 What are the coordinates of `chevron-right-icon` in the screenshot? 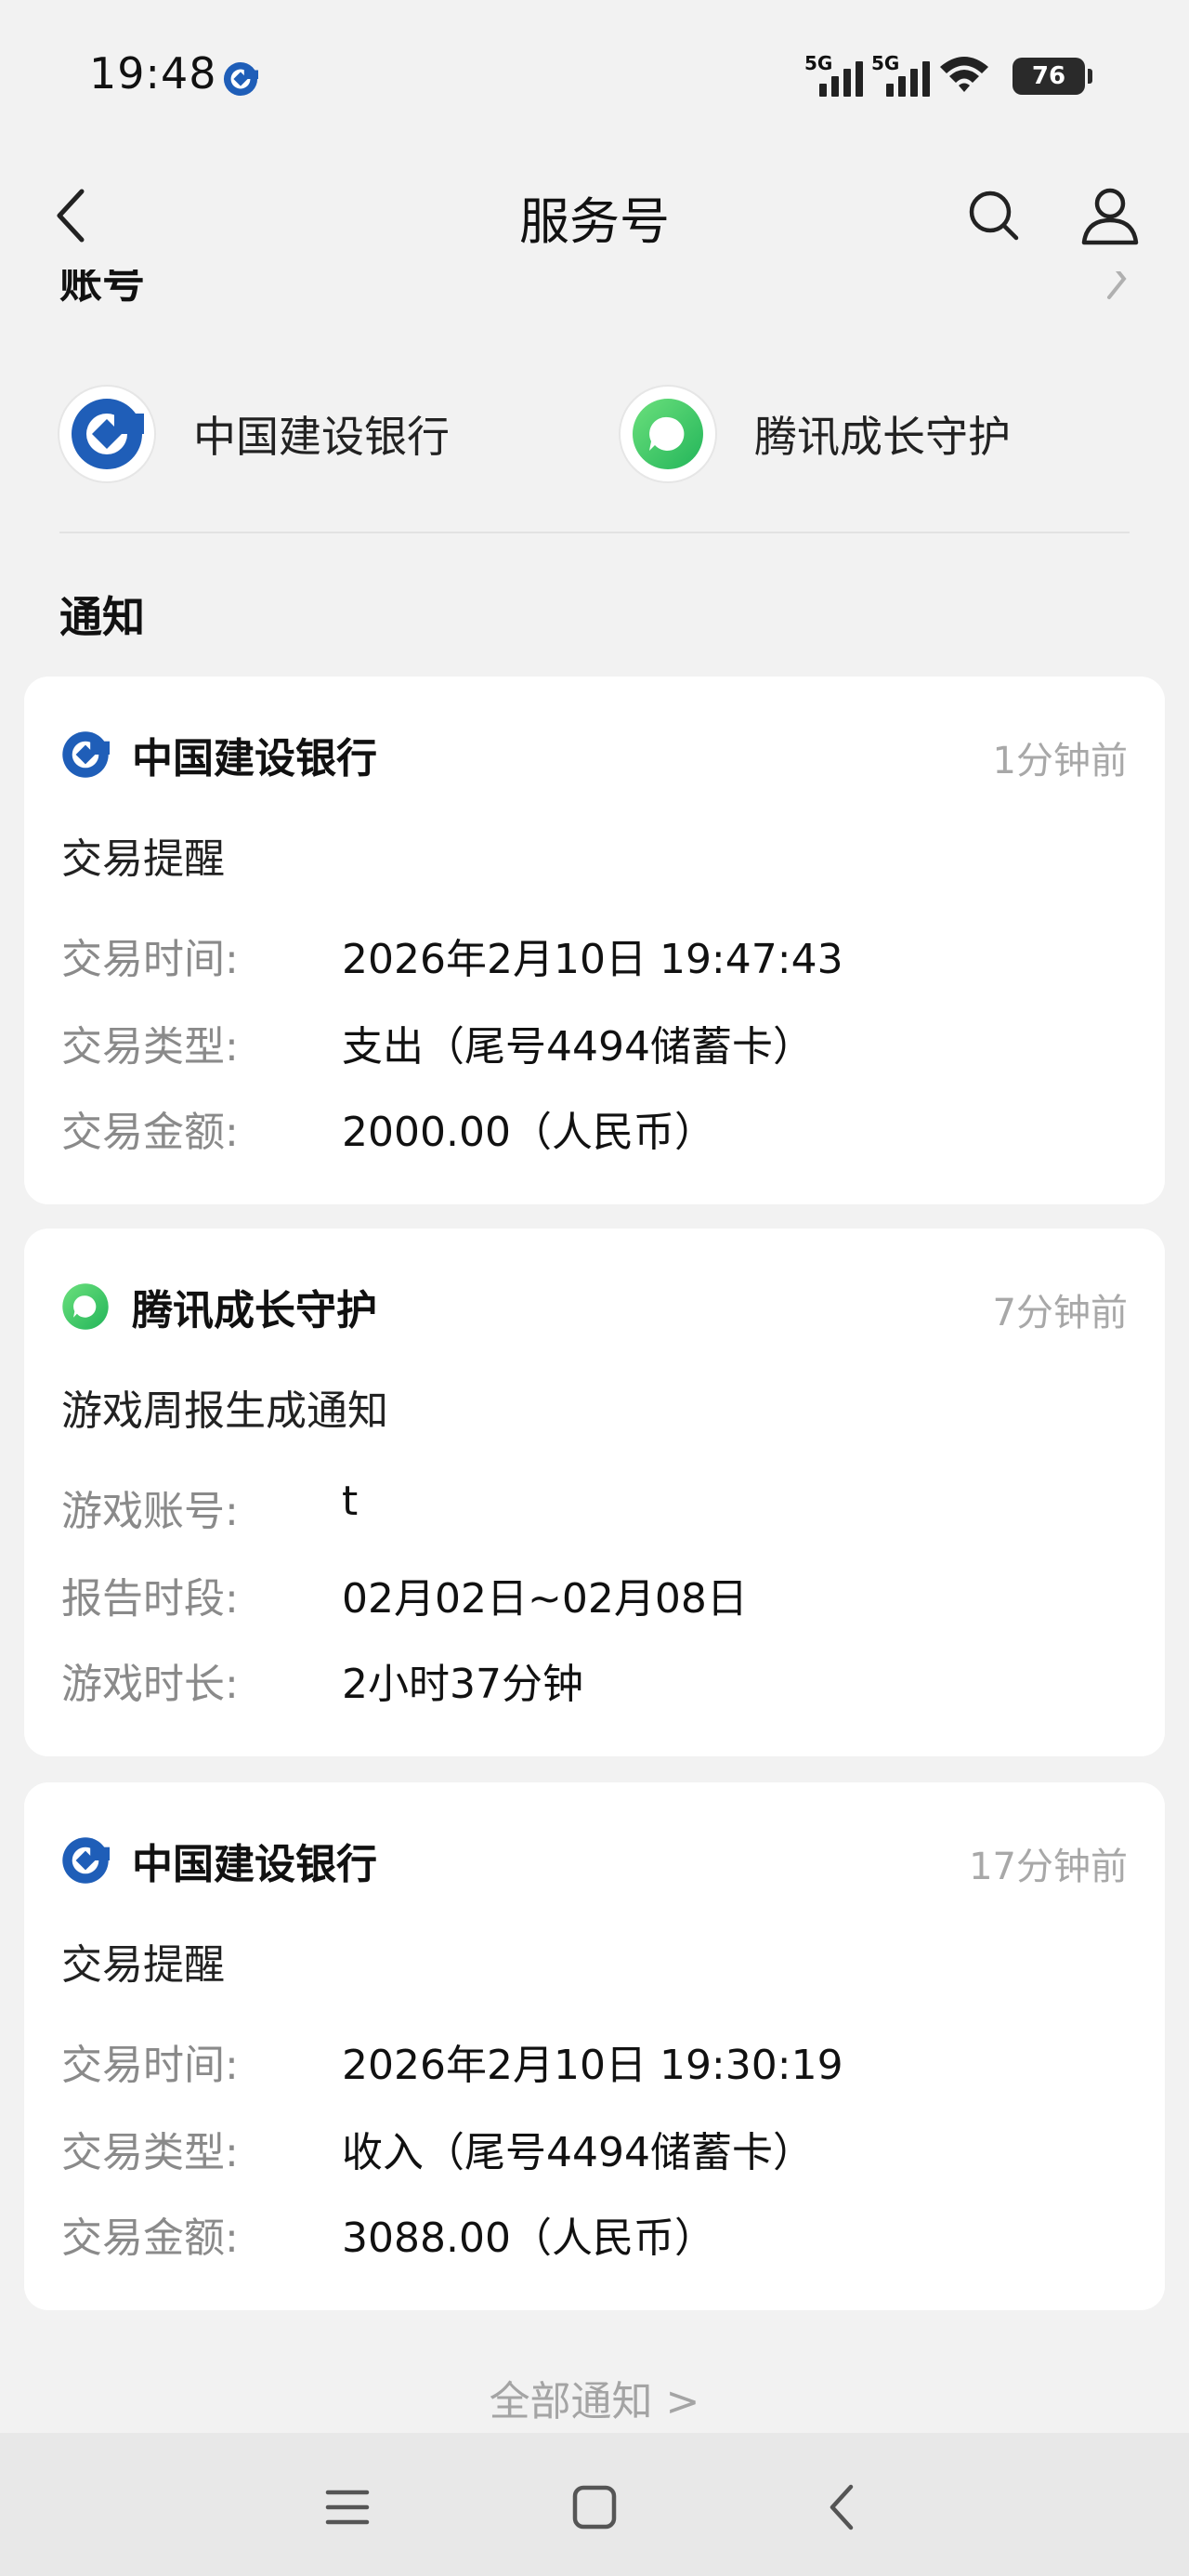 It's located at (1116, 290).